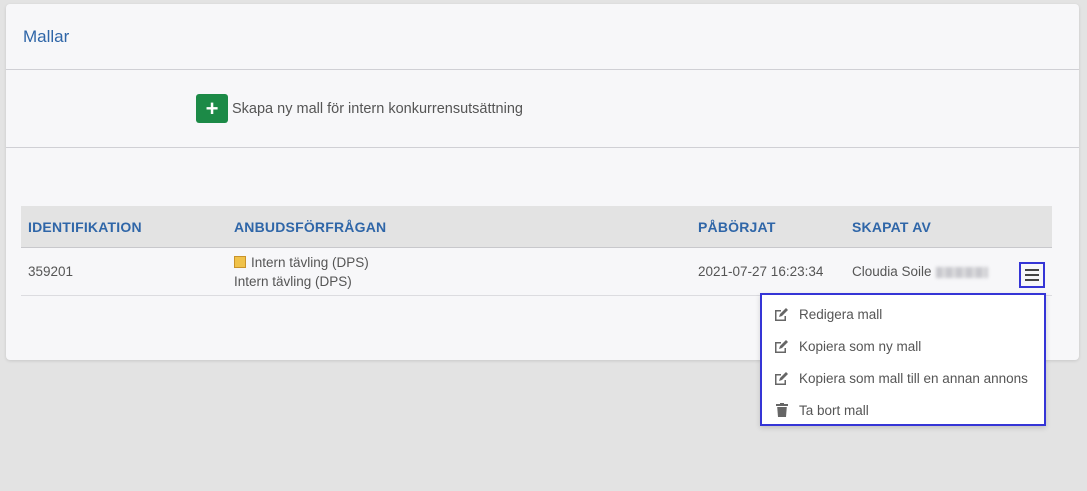 This screenshot has height=491, width=1087. What do you see at coordinates (85, 227) in the screenshot?
I see `header-identification: IDENTIFIKATION` at bounding box center [85, 227].